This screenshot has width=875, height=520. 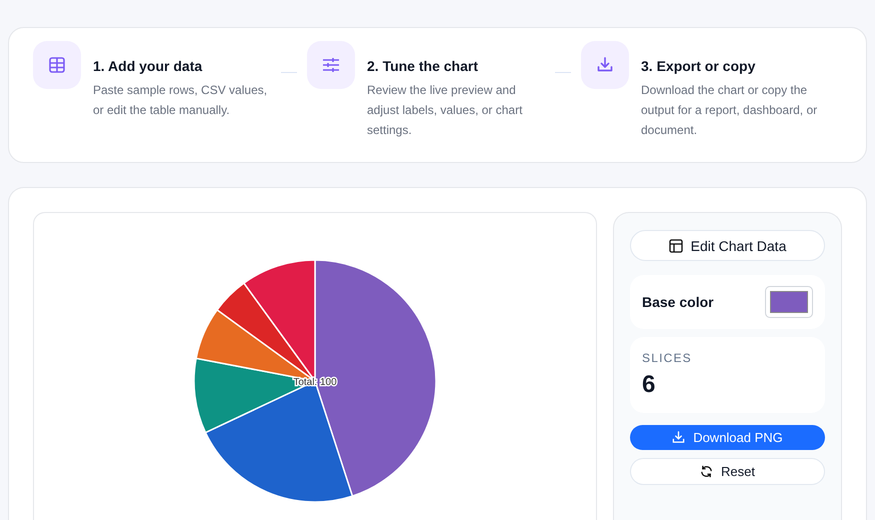 What do you see at coordinates (727, 437) in the screenshot?
I see `download-png-button: Download PNG` at bounding box center [727, 437].